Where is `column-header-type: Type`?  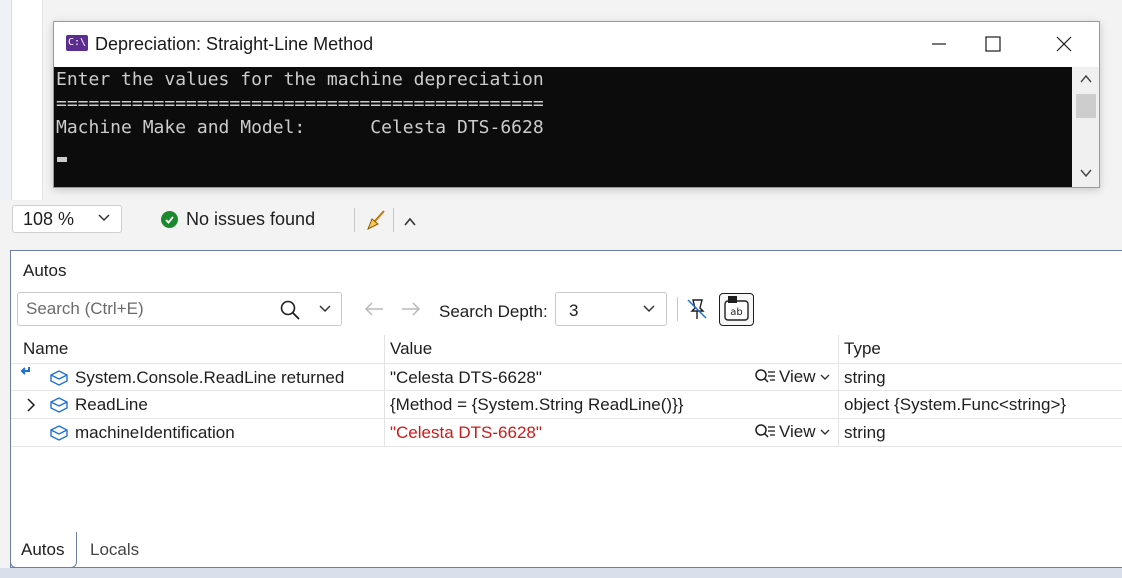
column-header-type: Type is located at coordinates (862, 349).